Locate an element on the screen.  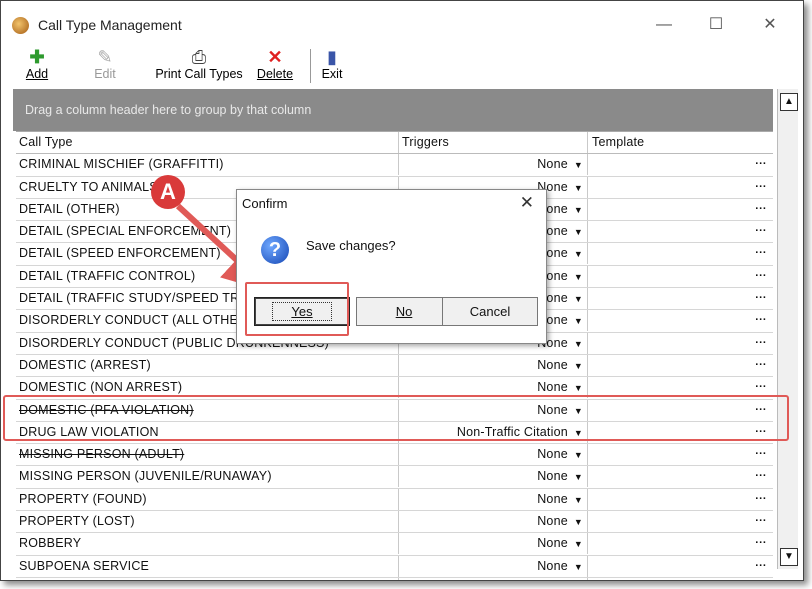
cancel-label: Cancel is located at coordinates (490, 311).